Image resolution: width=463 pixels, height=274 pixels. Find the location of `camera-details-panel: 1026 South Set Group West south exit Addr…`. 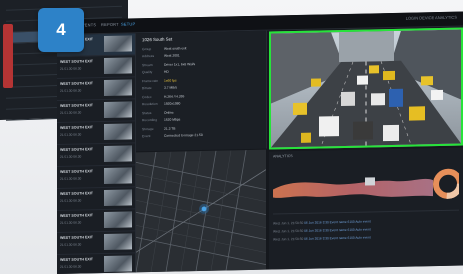

camera-details-panel: 1026 South Set Group West south exit Addr… is located at coordinates (201, 91).